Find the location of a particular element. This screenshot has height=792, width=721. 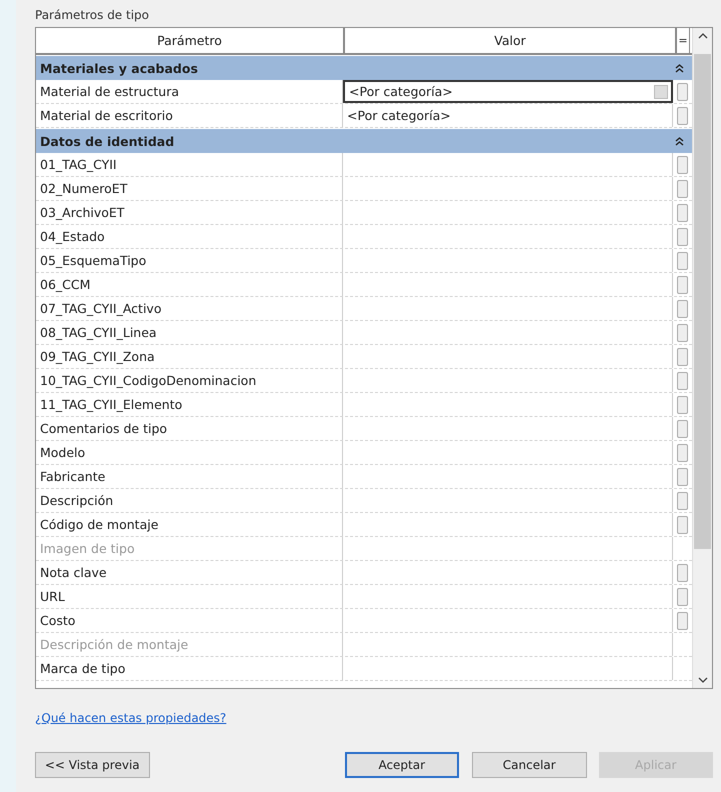

parameter-name: 07_TAG_CYII_Activo is located at coordinates (189, 308).